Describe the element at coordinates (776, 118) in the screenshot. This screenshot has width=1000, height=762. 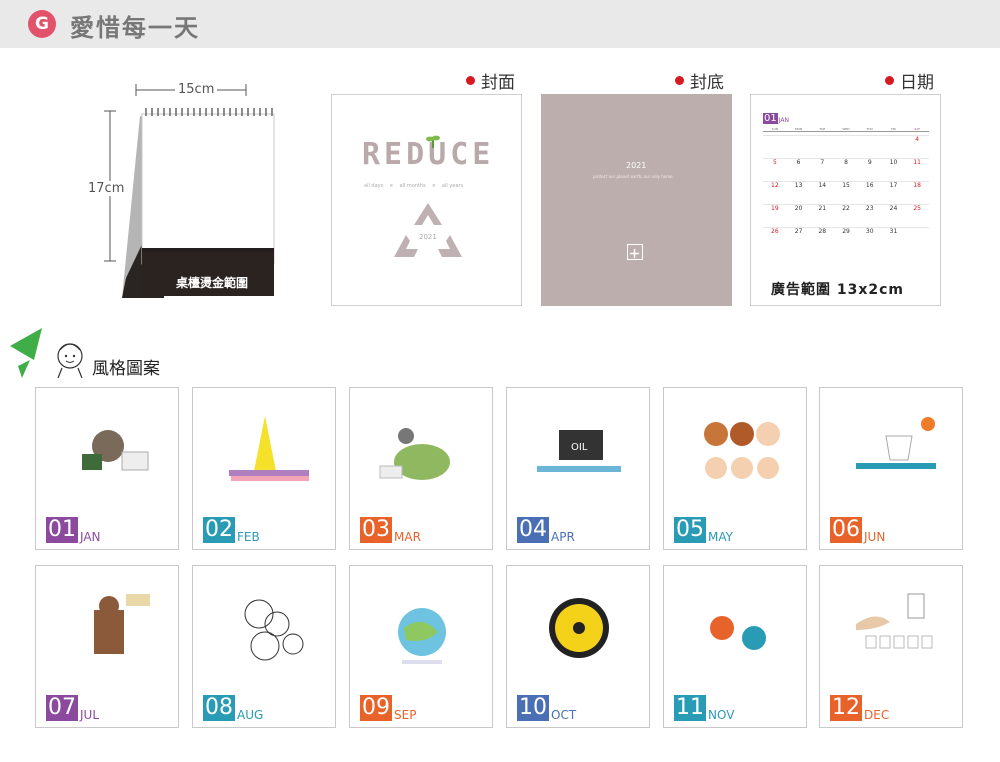
I see `date-month-label: 01 JAN` at that location.